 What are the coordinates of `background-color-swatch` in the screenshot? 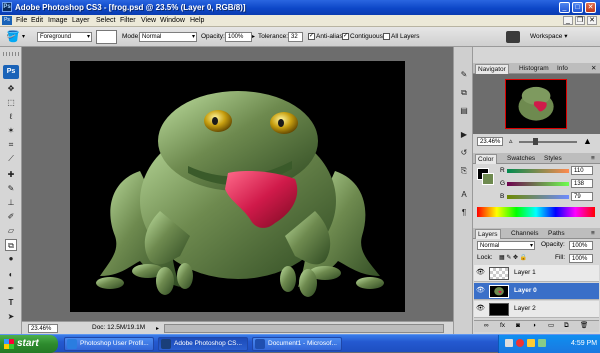 It's located at (488, 179).